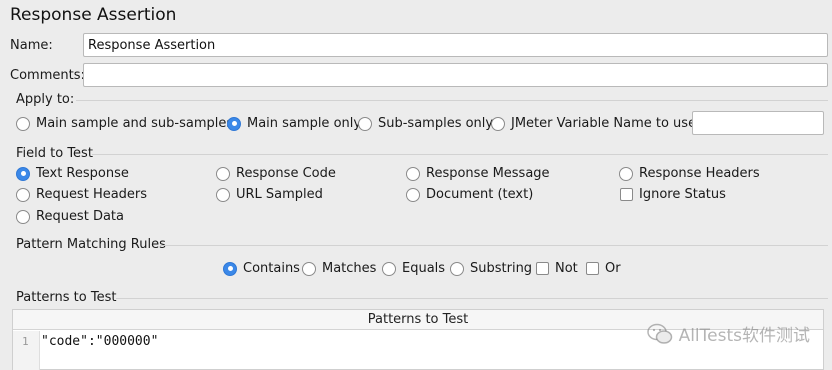  I want to click on apply-to-divider, so click(452, 100).